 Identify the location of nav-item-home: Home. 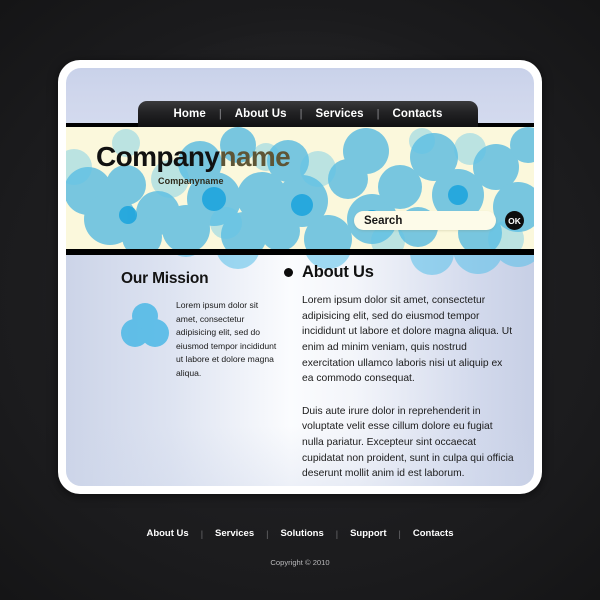
(190, 114).